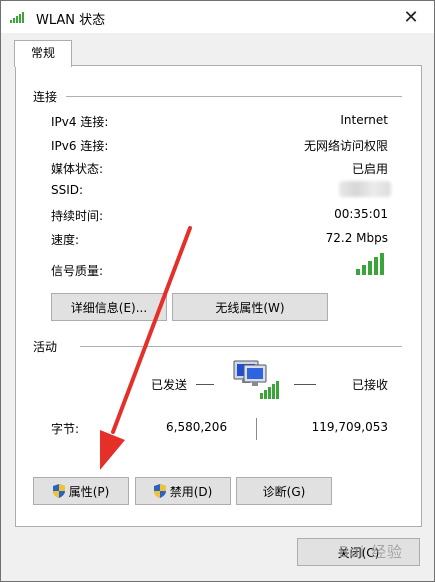 The width and height of the screenshot is (435, 582). Describe the element at coordinates (241, 346) in the screenshot. I see `activity-divider` at that location.